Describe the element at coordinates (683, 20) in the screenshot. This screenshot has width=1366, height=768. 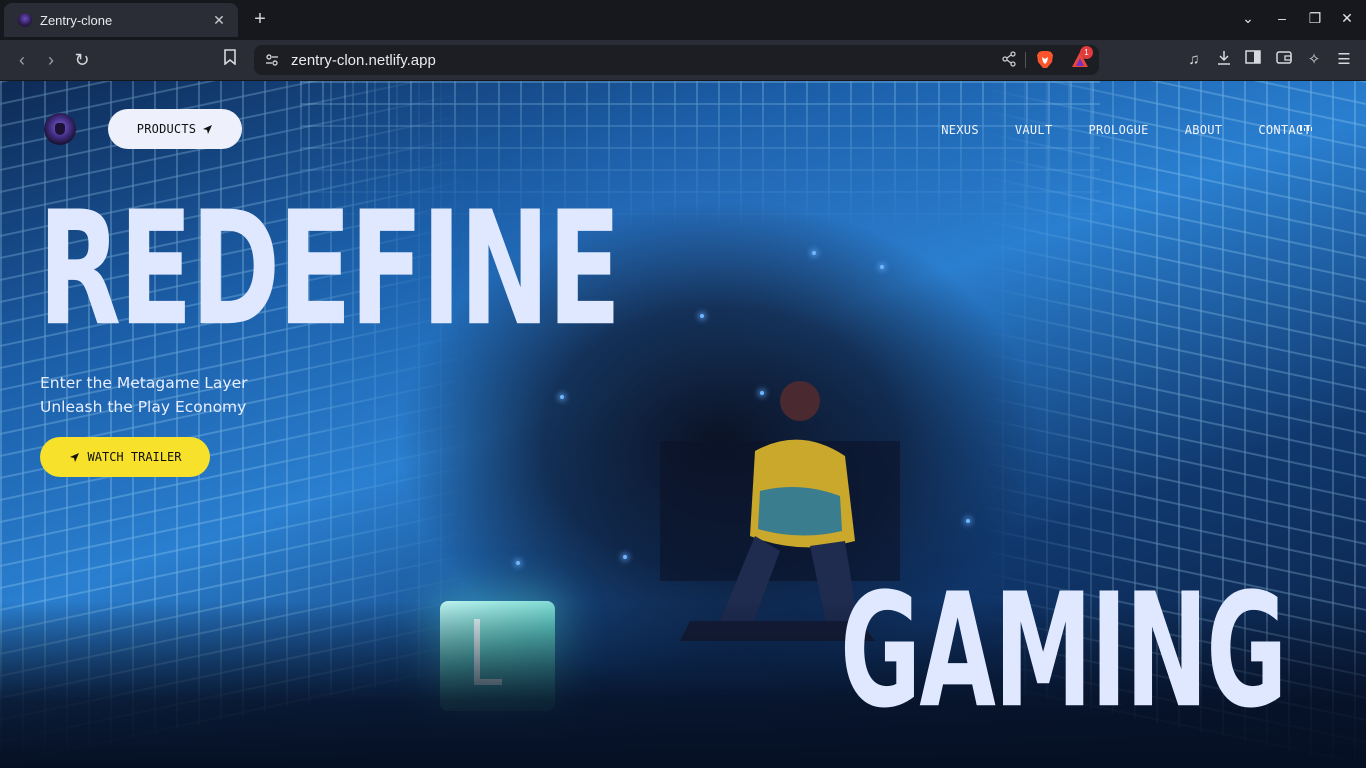
I see `tab-strip: Zentry-clone ✕ + ⌄ – ❐ ✕` at that location.